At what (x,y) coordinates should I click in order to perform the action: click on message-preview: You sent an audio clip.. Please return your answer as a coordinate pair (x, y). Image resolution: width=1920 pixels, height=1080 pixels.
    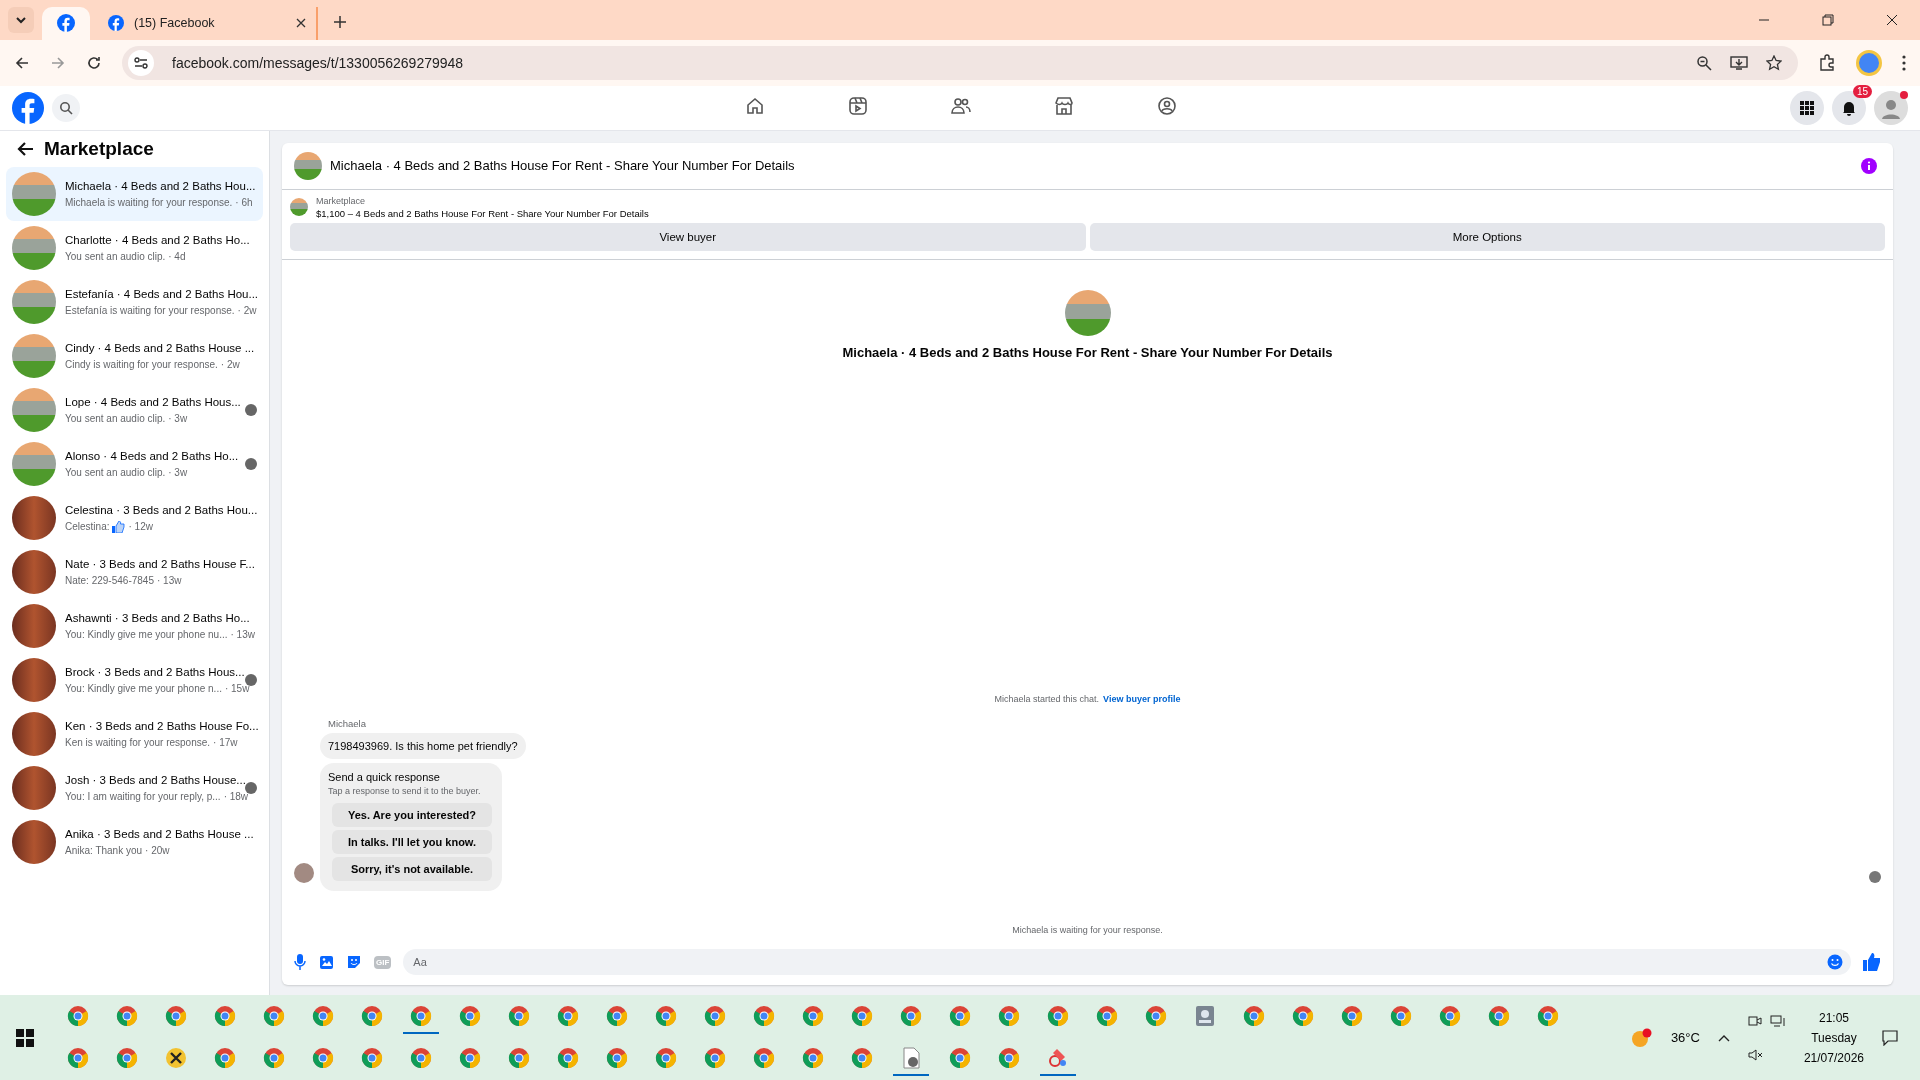
    Looking at the image, I should click on (115, 419).